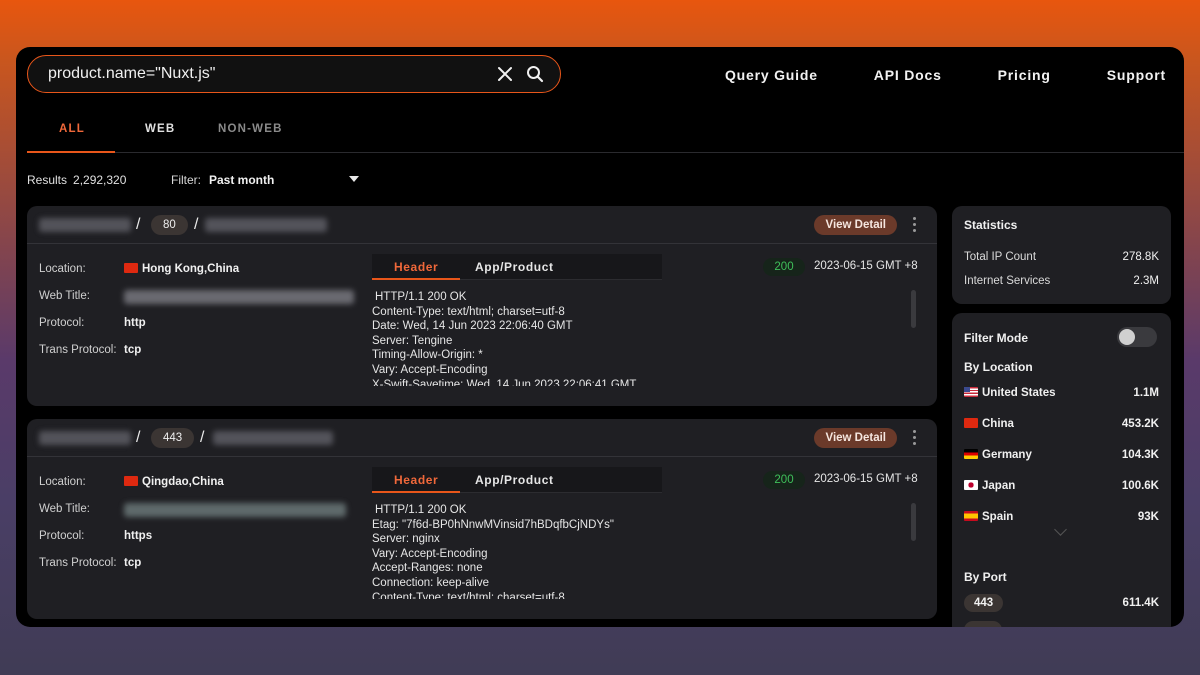 This screenshot has height=675, width=1200. What do you see at coordinates (138, 536) in the screenshot?
I see `protocol-value: https` at bounding box center [138, 536].